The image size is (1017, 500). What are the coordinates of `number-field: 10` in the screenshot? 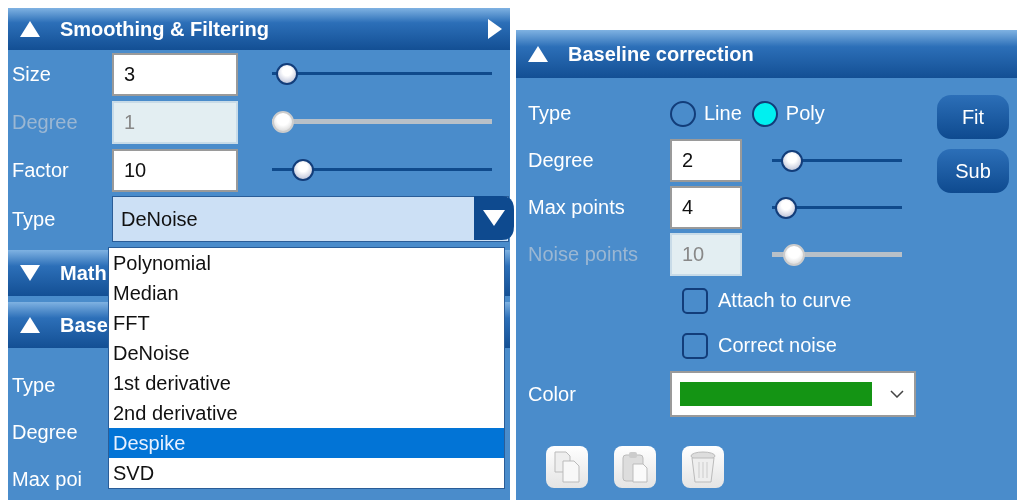 It's located at (175, 170).